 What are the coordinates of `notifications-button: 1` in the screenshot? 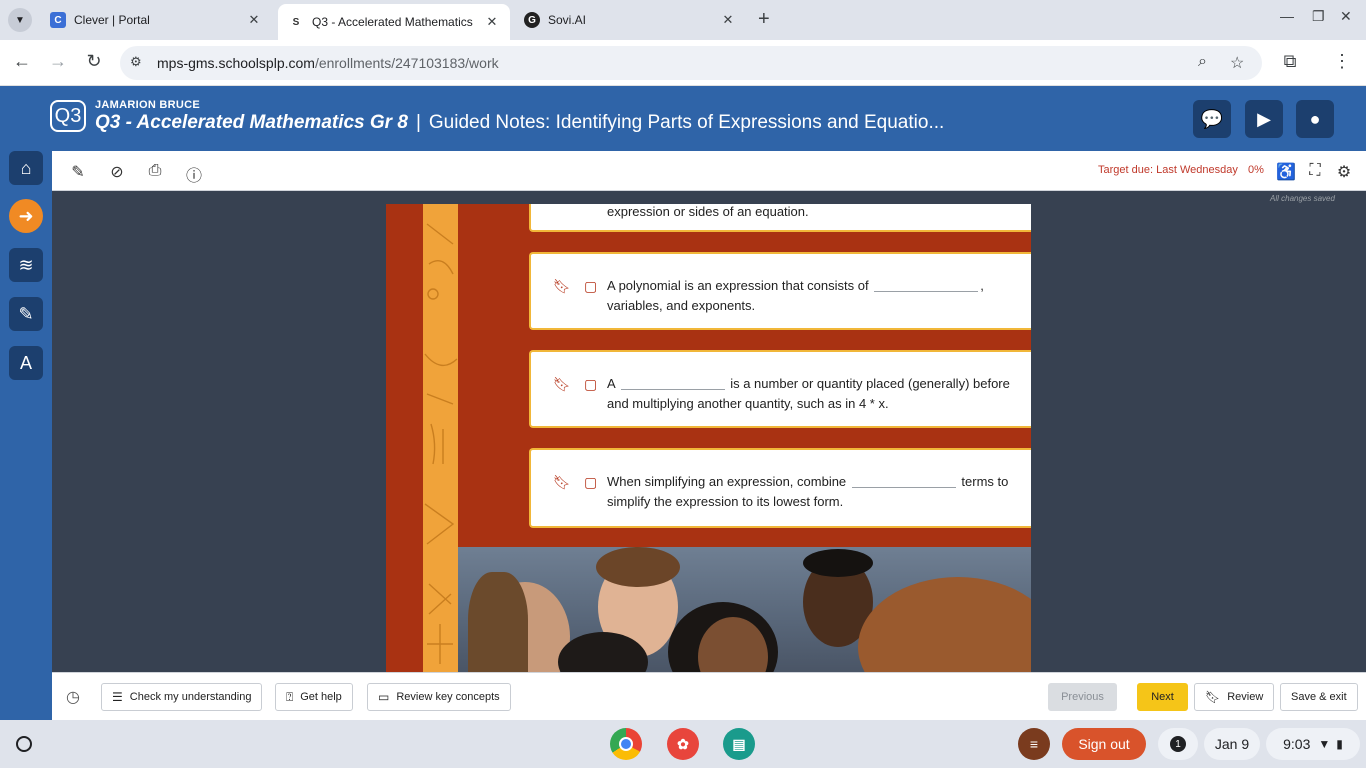 It's located at (1178, 744).